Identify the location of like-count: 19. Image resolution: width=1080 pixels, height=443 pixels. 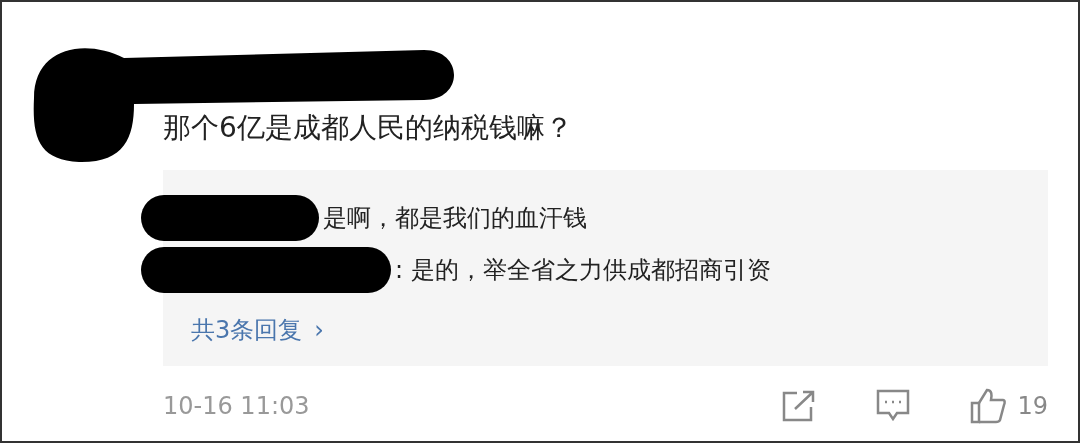
(1032, 406).